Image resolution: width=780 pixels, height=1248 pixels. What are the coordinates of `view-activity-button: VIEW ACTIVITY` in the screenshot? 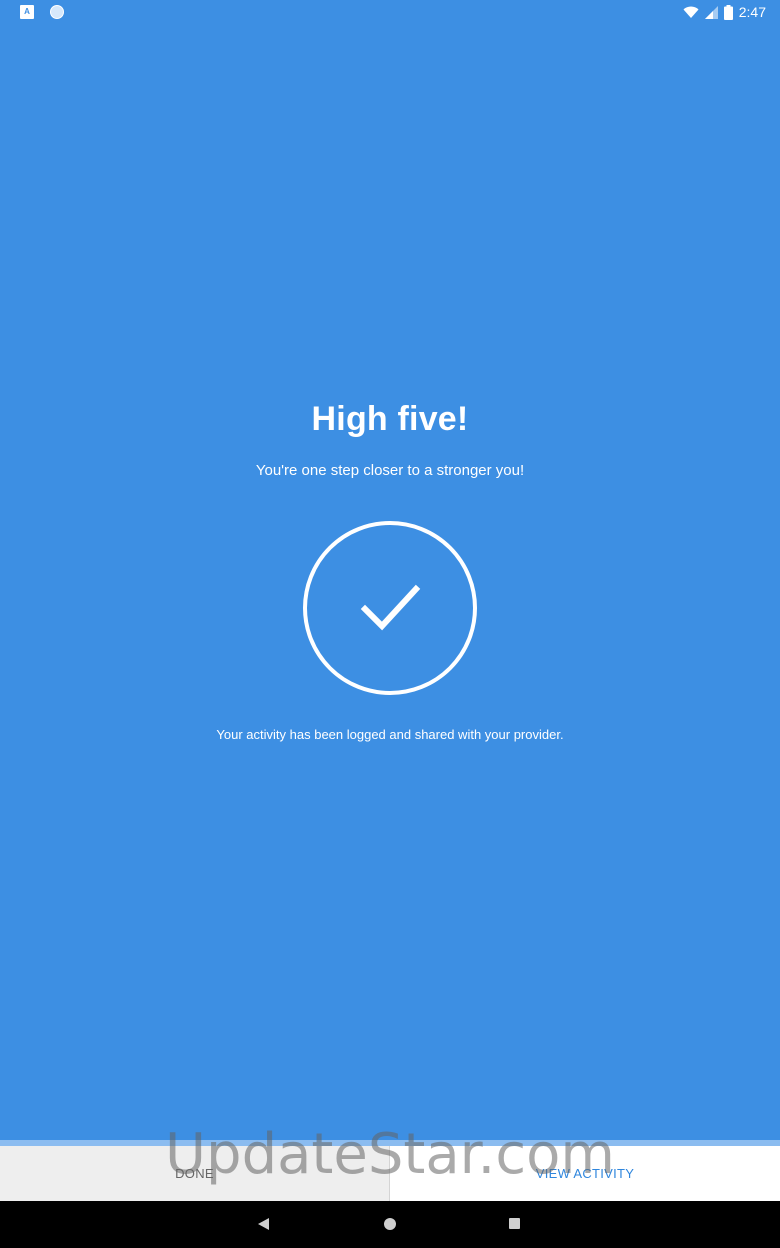 It's located at (585, 1173).